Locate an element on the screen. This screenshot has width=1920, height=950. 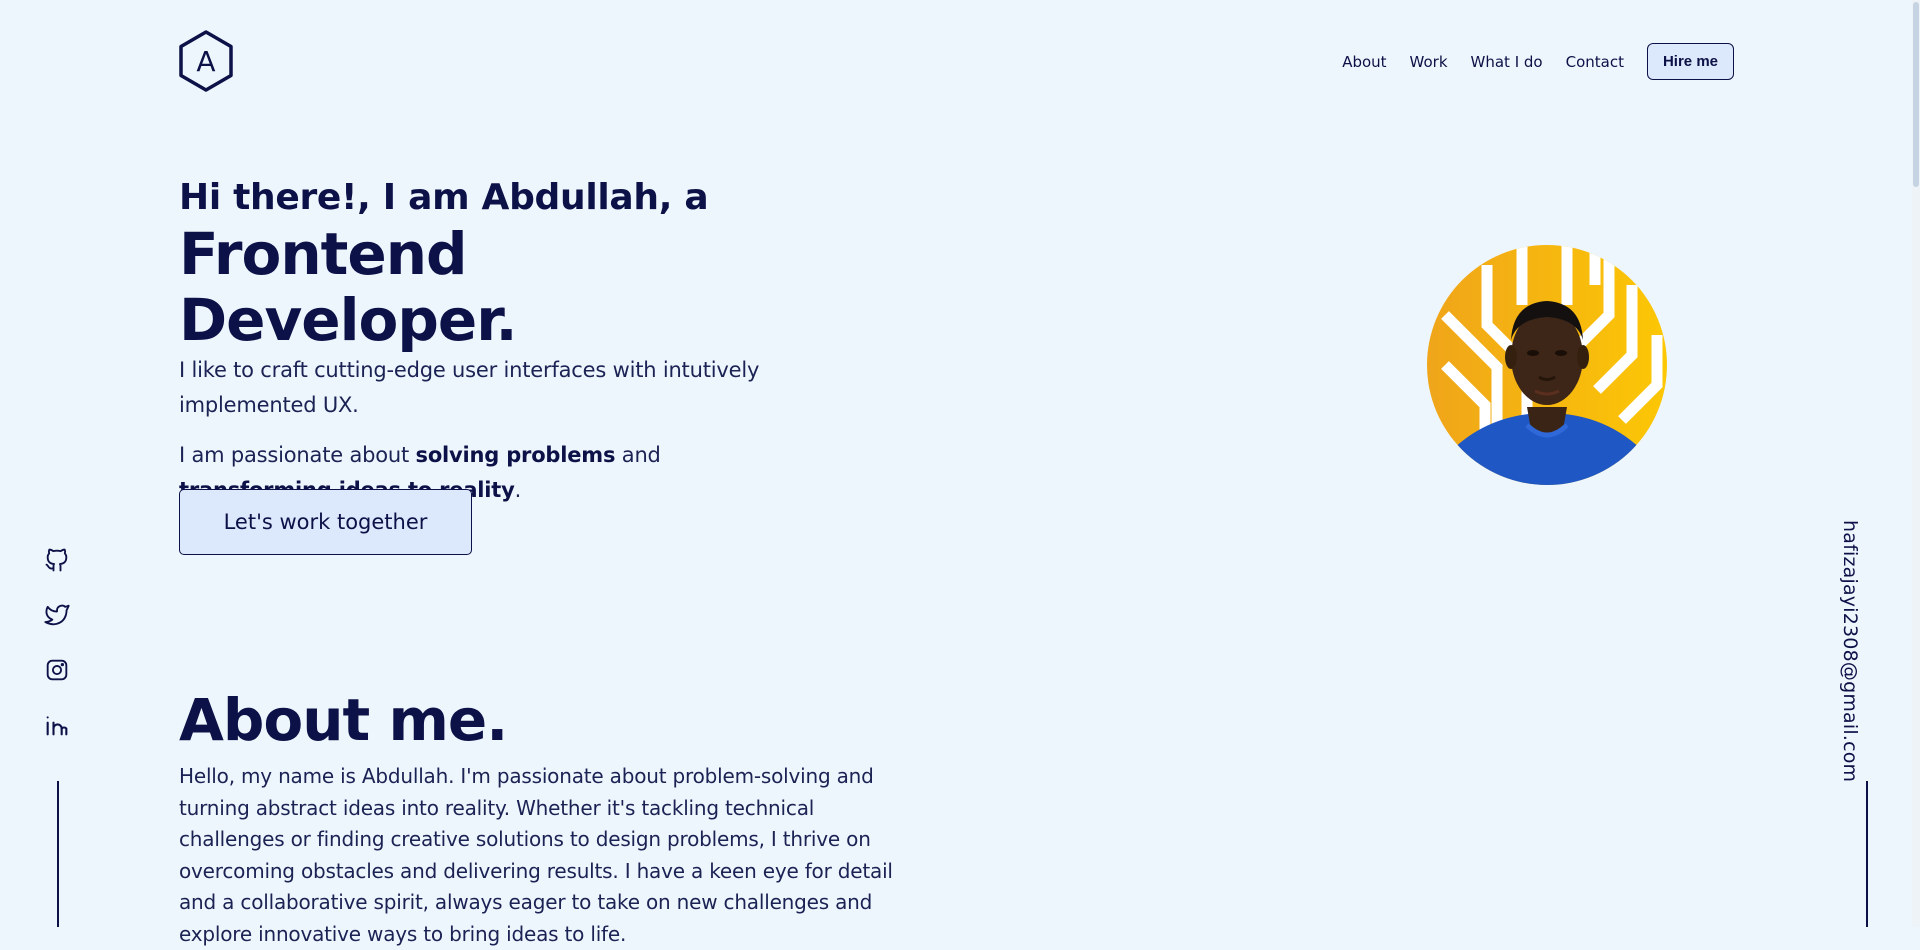
left-divider-line is located at coordinates (58, 854).